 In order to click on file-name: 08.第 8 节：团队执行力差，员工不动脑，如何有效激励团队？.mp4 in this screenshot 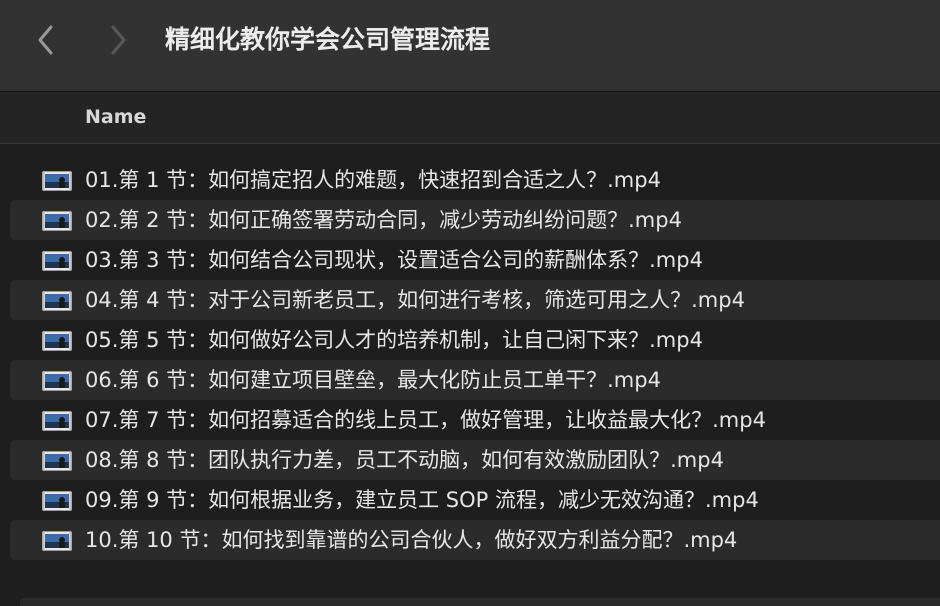, I will do `click(404, 460)`.